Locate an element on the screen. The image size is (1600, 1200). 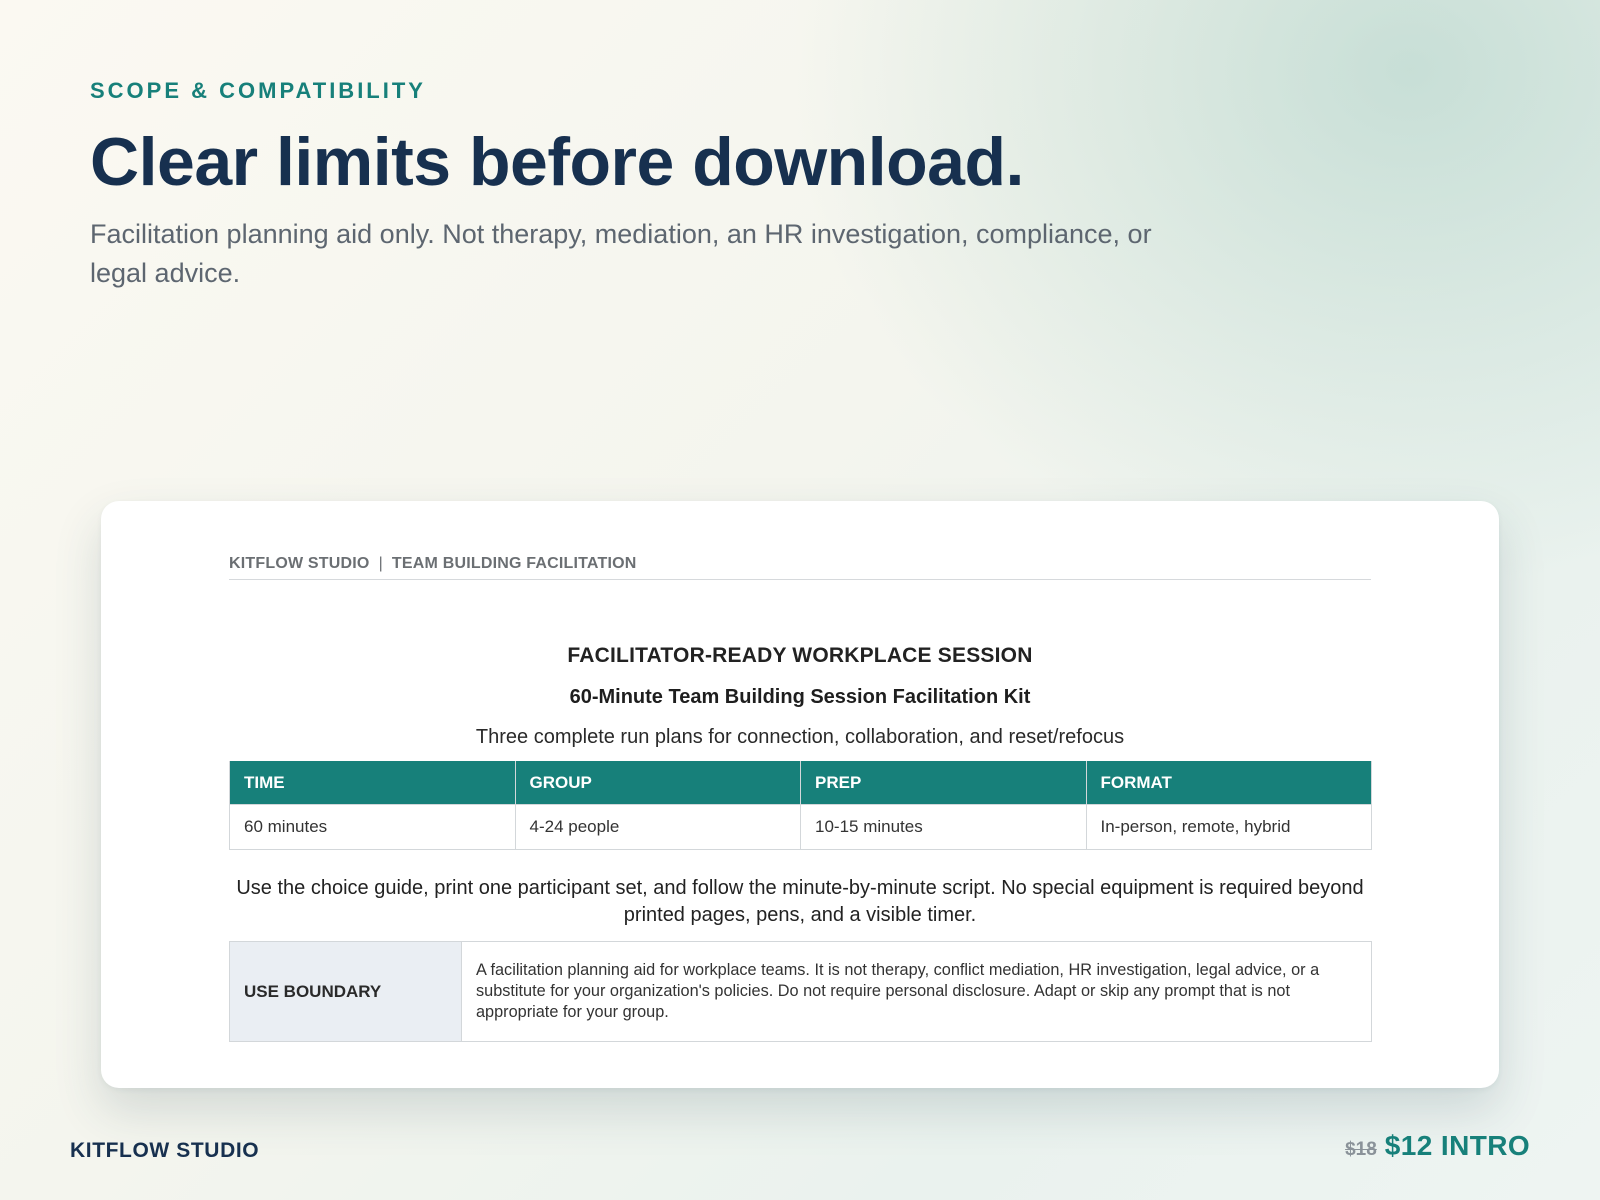
facts-header-row: TIME GROUP PREP FORMAT is located at coordinates (800, 783).